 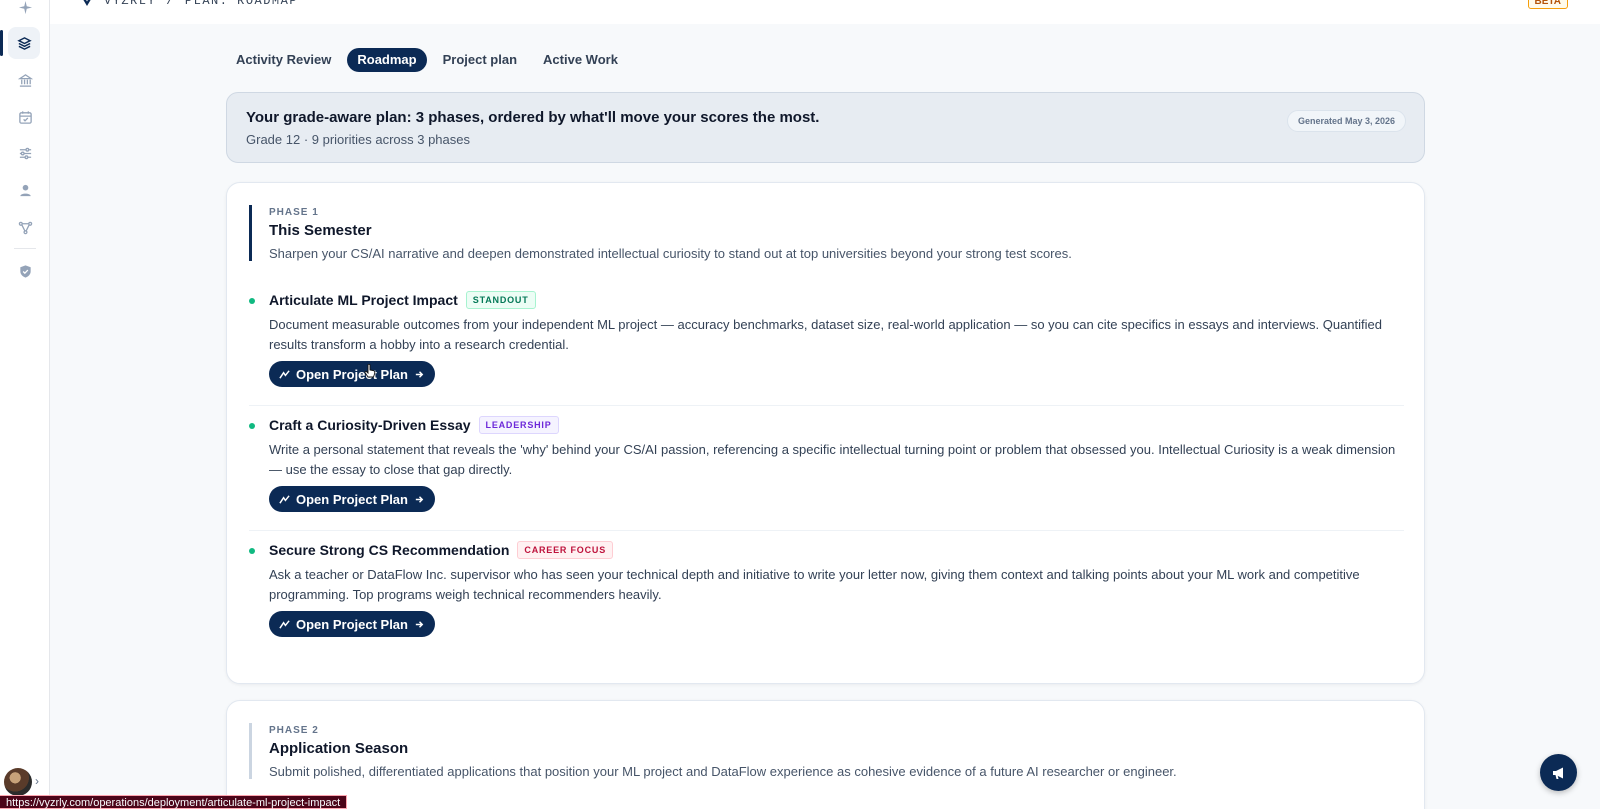 I want to click on breadcrumb-current: PLAN: ROADMAP, so click(x=241, y=4).